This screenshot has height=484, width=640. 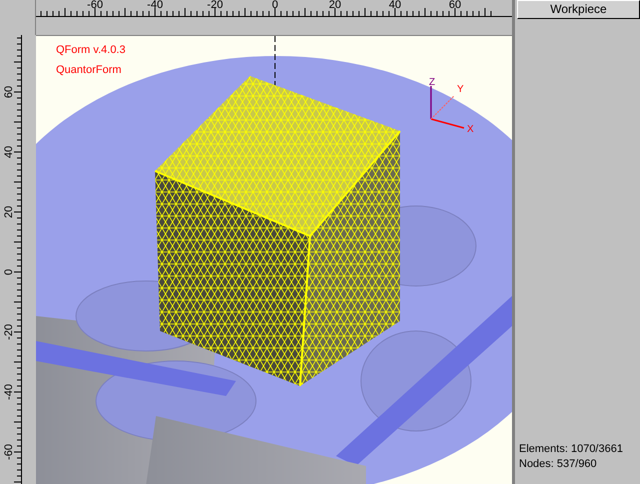 I want to click on panel-title: Workpiece, so click(x=578, y=9).